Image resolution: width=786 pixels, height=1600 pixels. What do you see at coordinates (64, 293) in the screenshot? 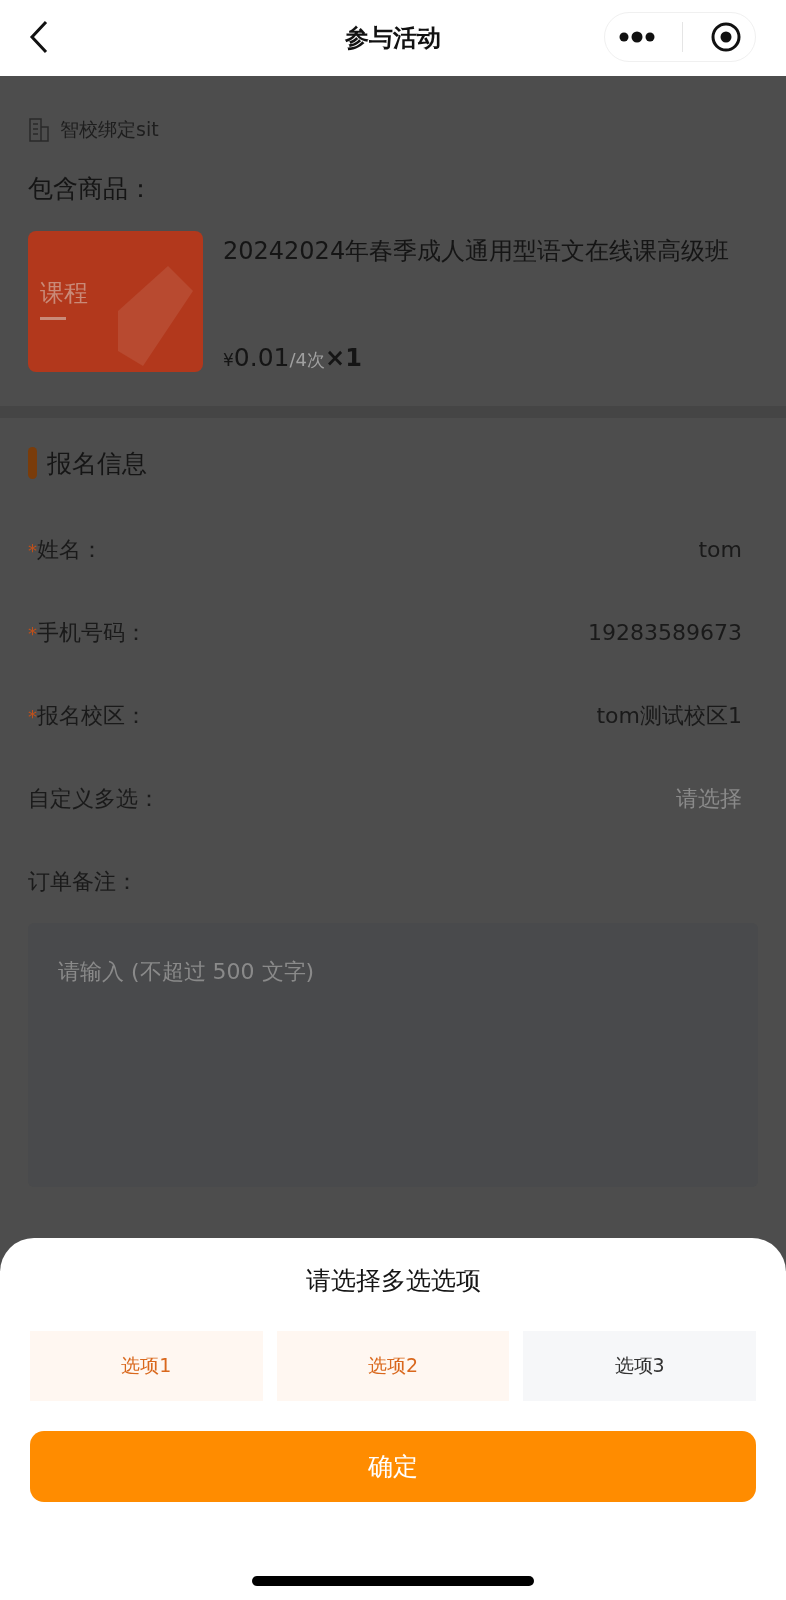
I see `thumbnail-label: 课程` at bounding box center [64, 293].